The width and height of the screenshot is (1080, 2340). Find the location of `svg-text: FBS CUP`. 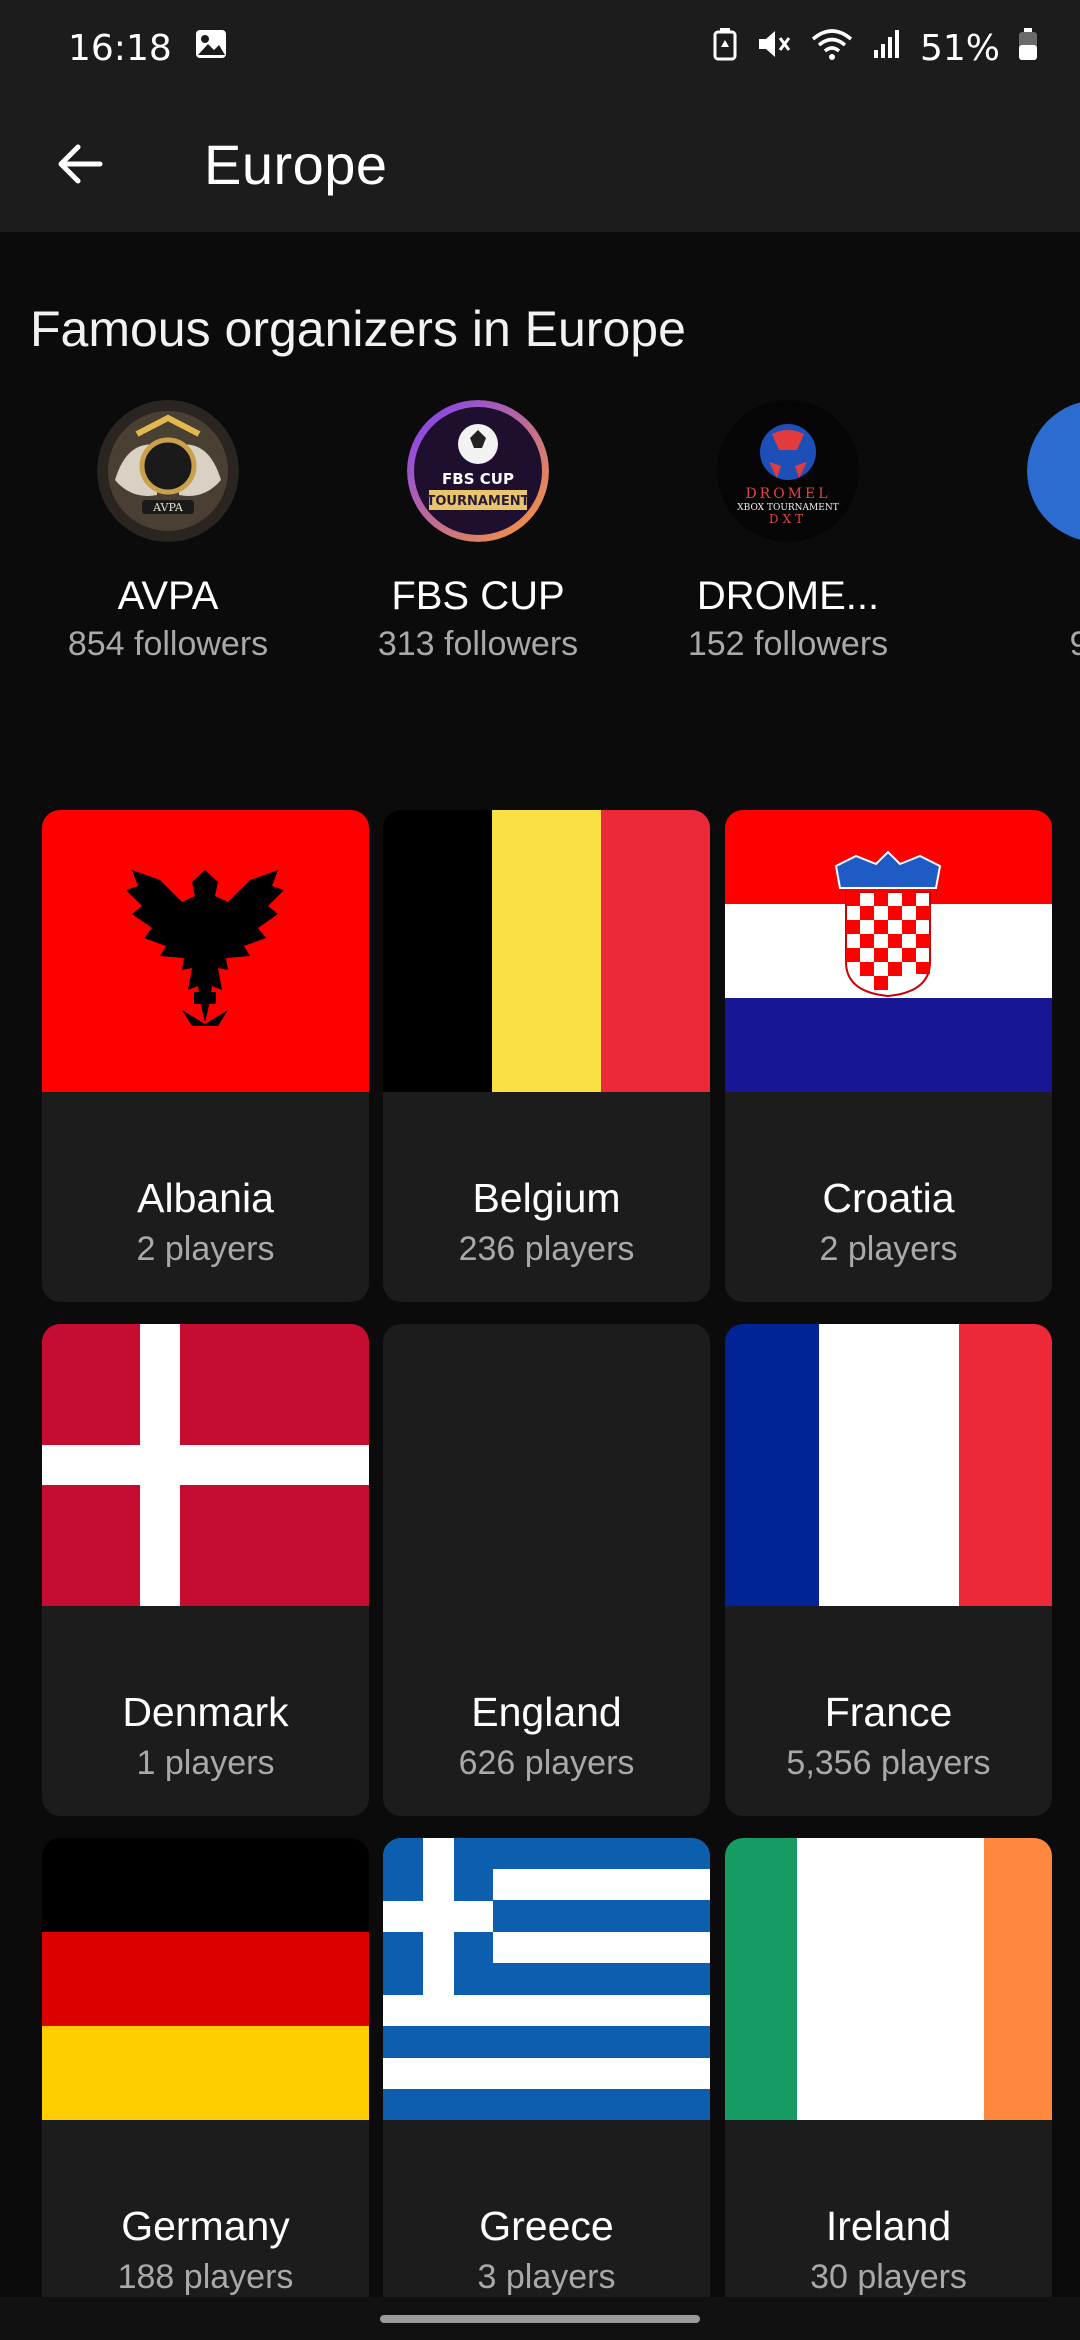

svg-text: FBS CUP is located at coordinates (478, 479).